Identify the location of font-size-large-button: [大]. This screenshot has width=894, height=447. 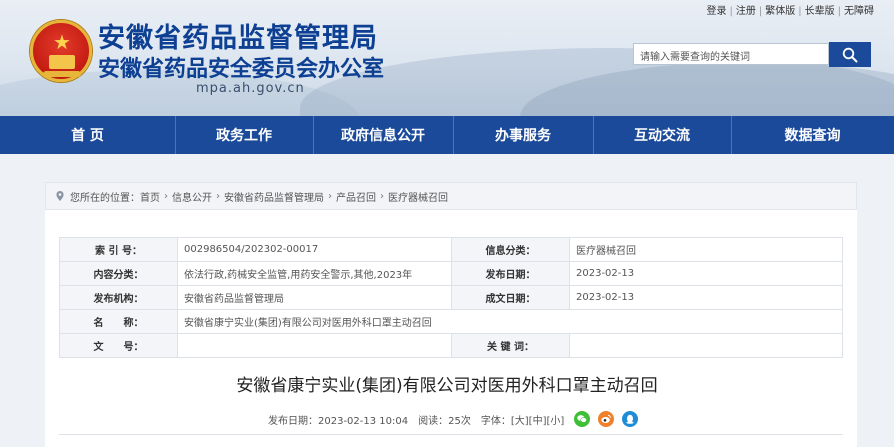
(520, 419).